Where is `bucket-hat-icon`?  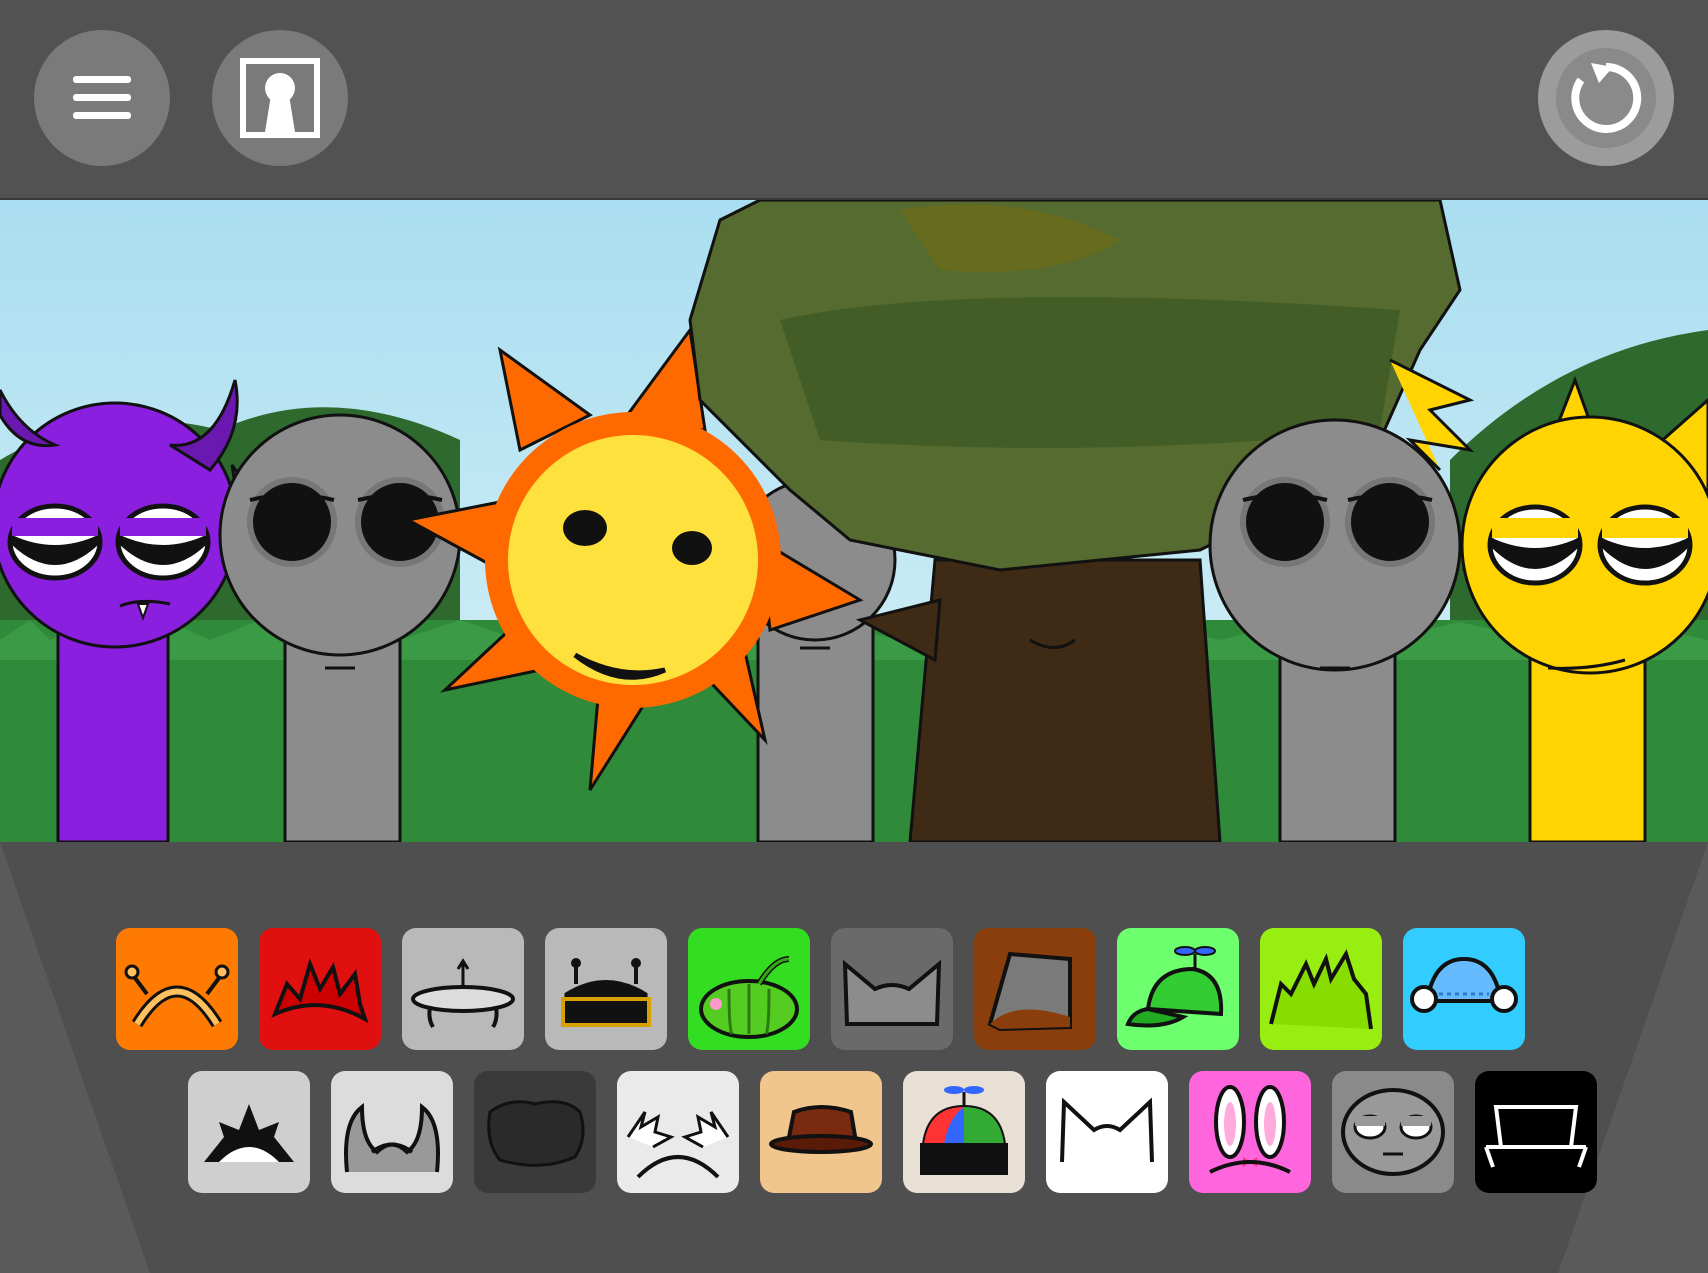
bucket-hat-icon is located at coordinates (1029, 991).